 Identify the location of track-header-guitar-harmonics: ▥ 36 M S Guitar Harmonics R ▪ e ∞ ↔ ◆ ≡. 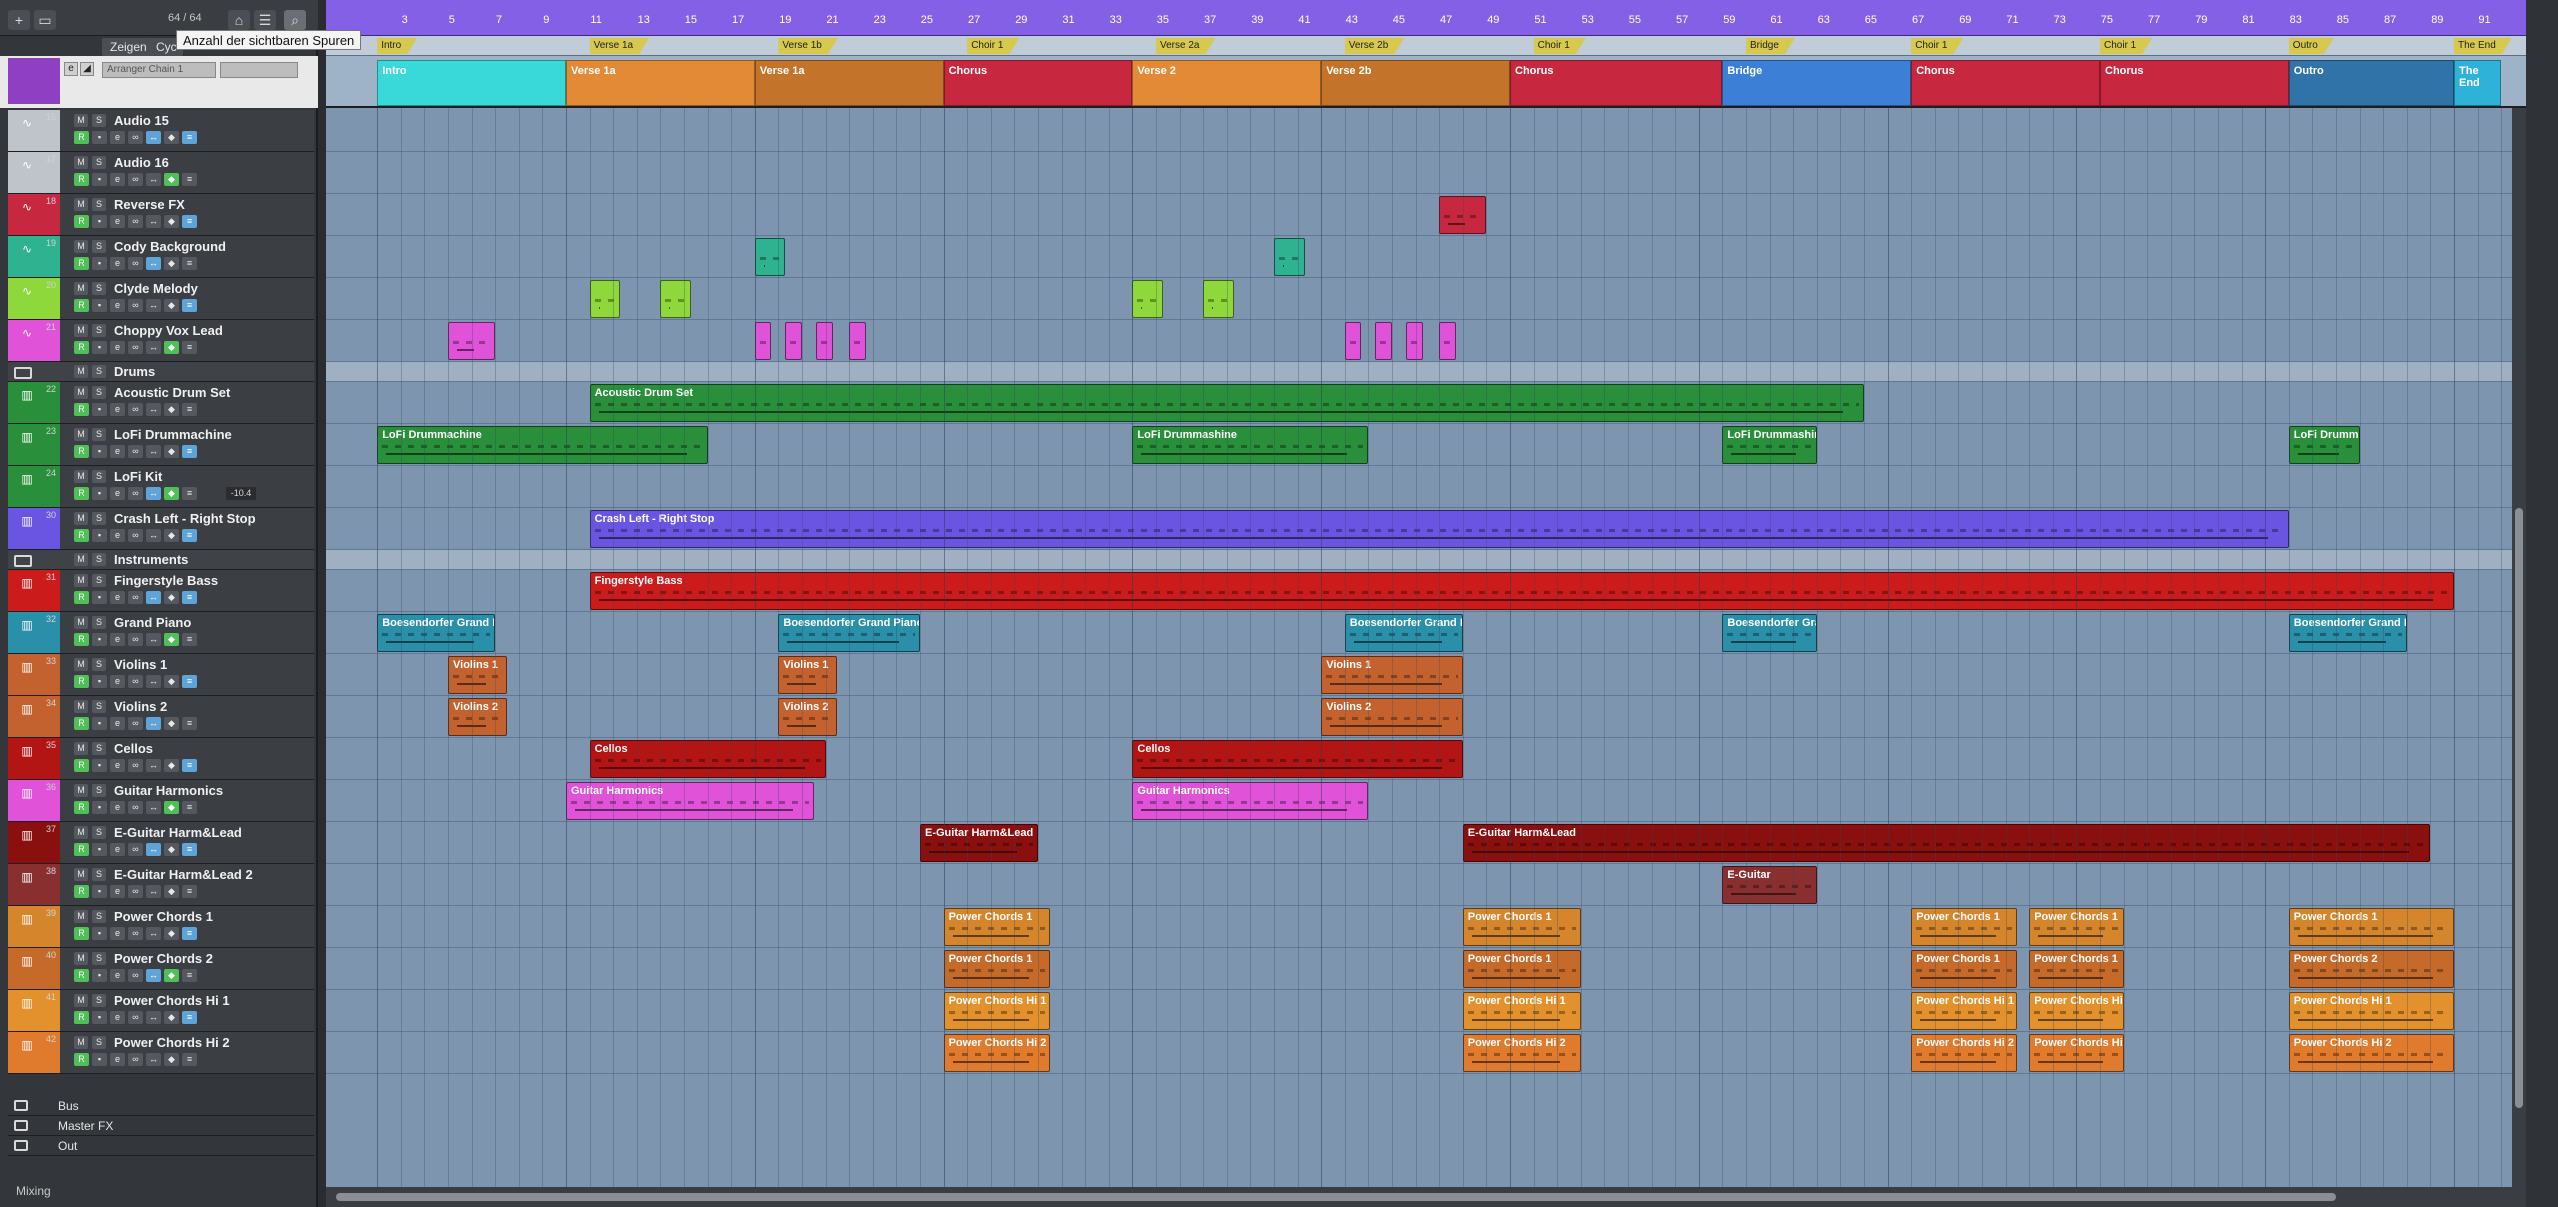
(161, 801).